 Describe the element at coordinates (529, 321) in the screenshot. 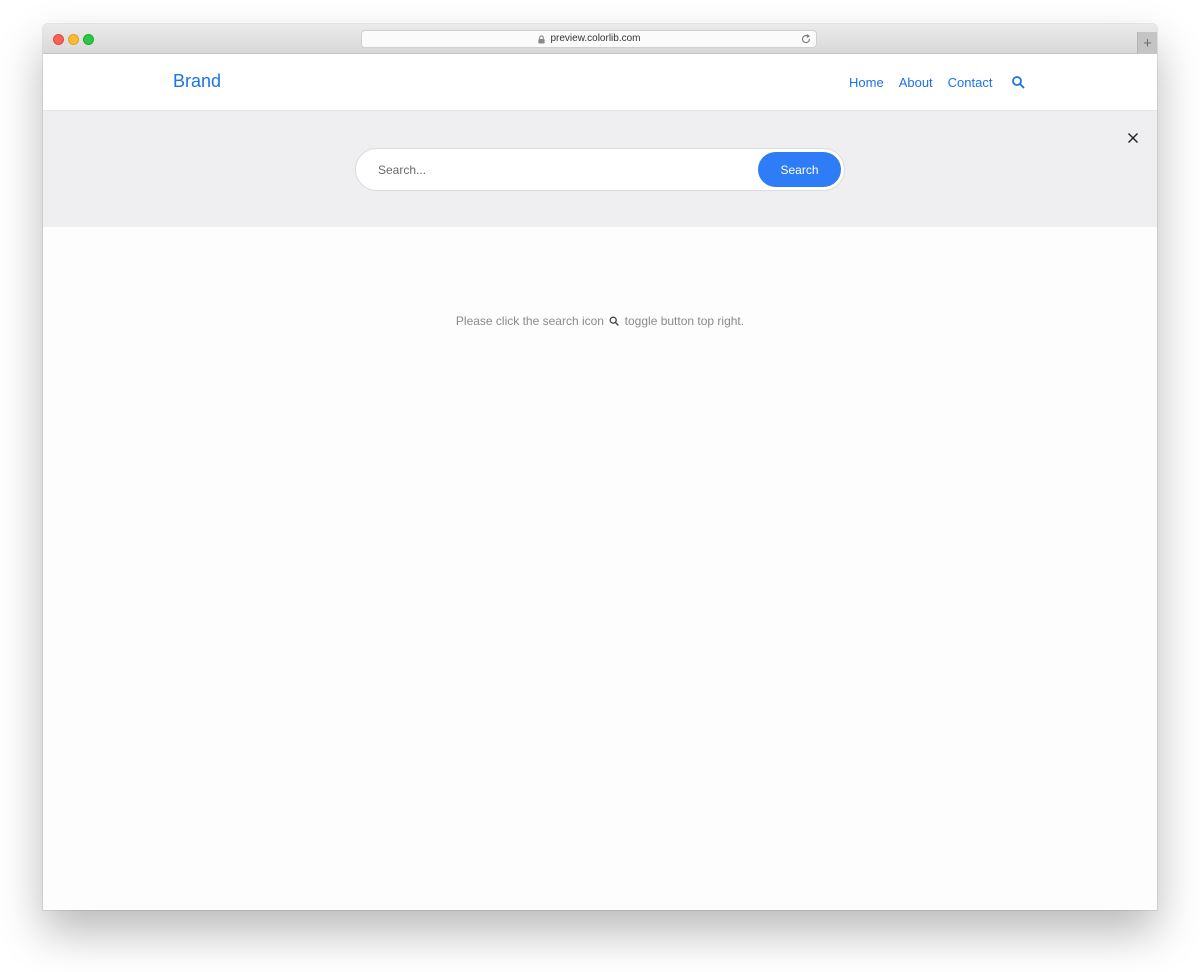

I see `hint-text-before: Please click the search icon` at that location.